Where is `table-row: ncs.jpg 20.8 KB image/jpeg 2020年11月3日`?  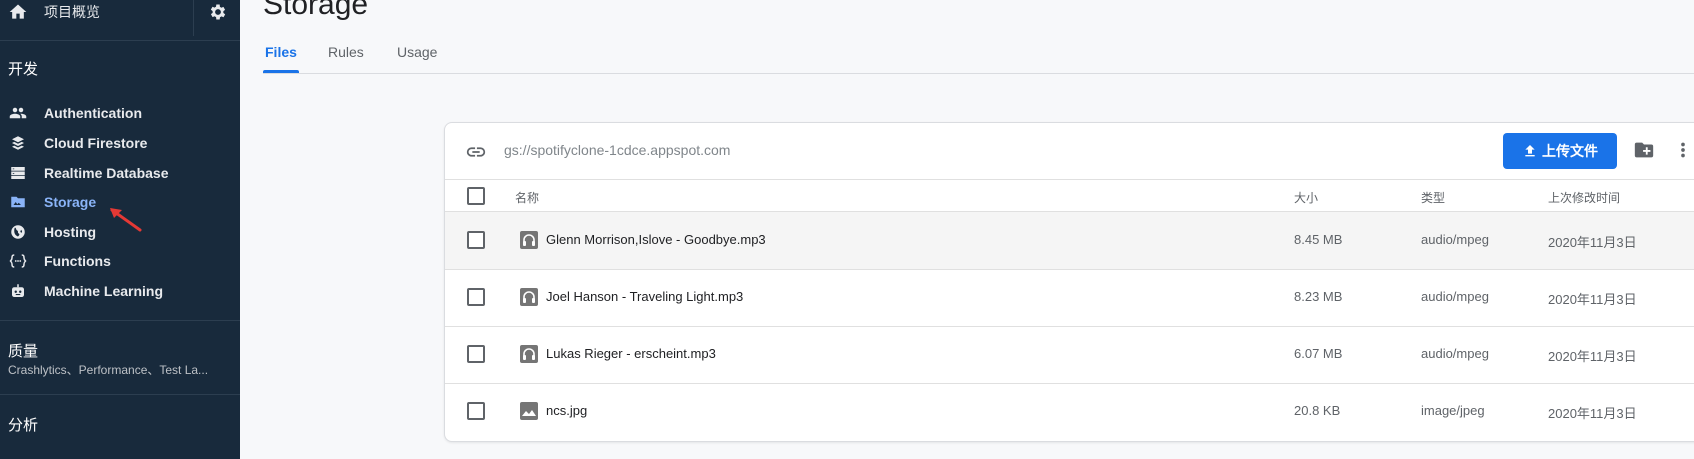 table-row: ncs.jpg 20.8 KB image/jpeg 2020年11月3日 is located at coordinates (1069, 411).